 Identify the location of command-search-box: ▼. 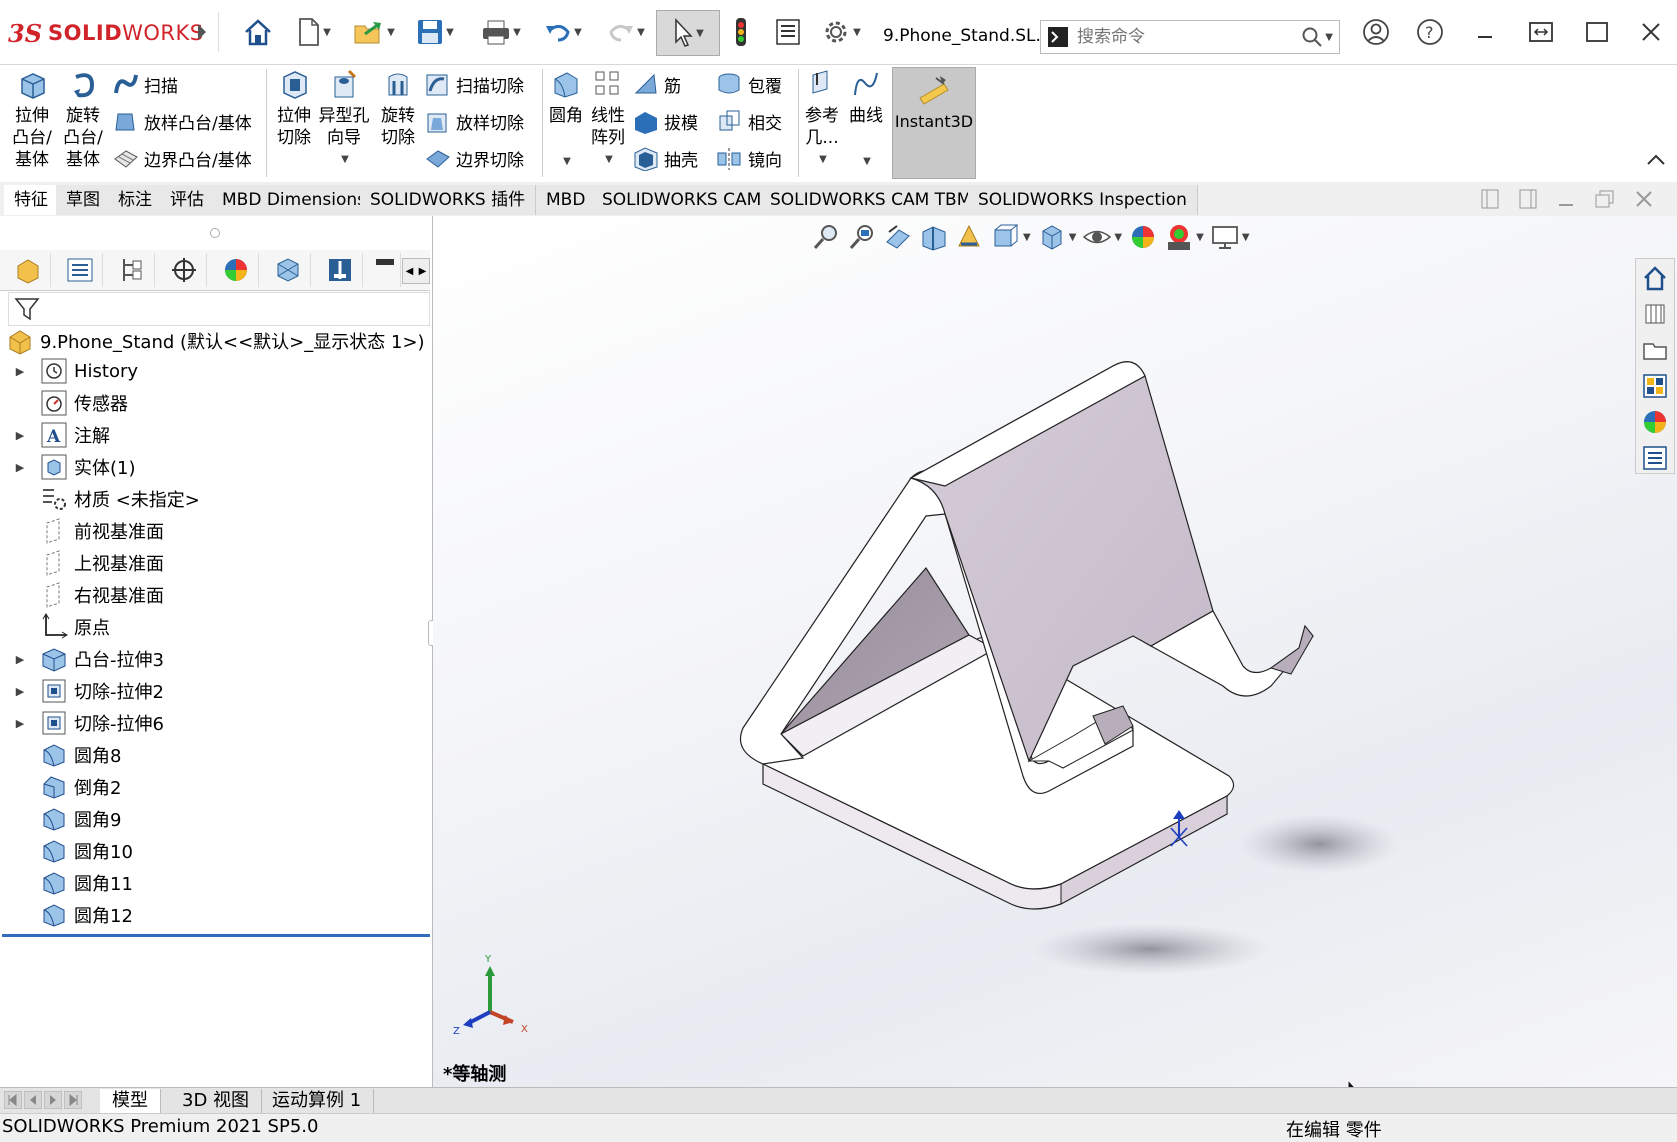
(1190, 37).